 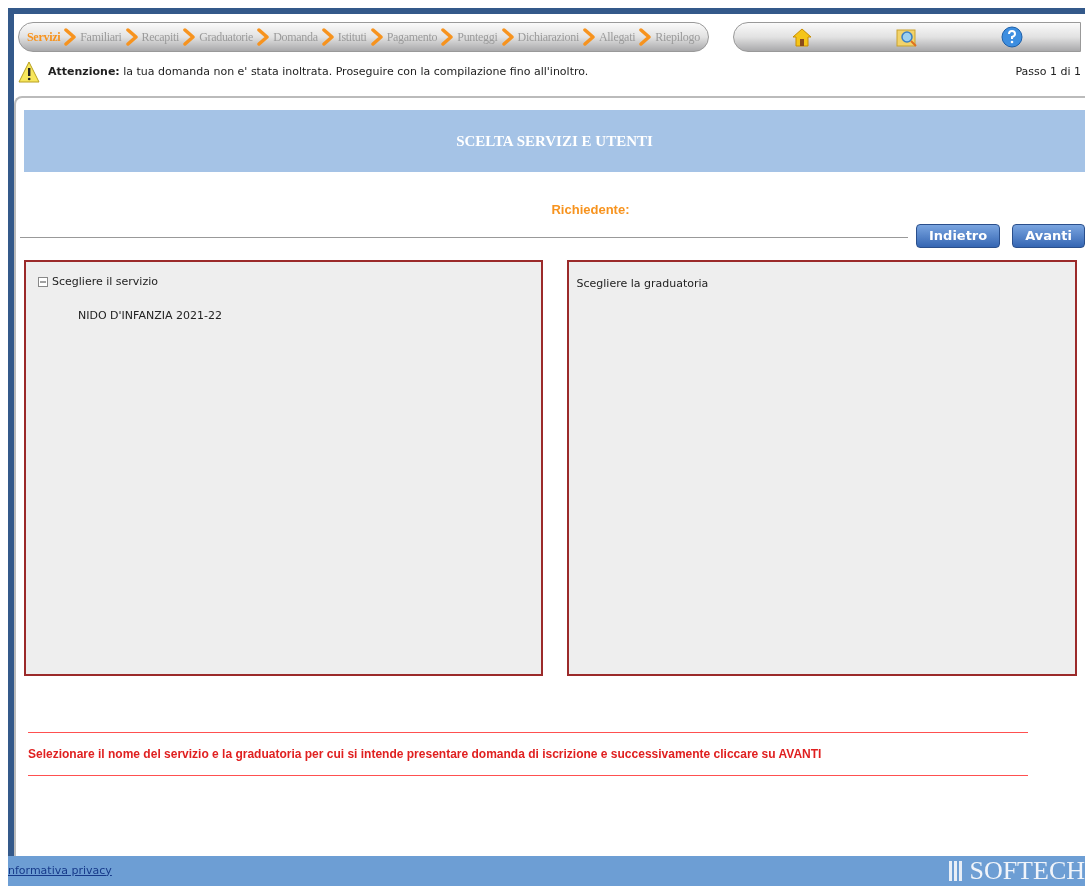 What do you see at coordinates (44, 37) in the screenshot?
I see `step-tab: Servizi` at bounding box center [44, 37].